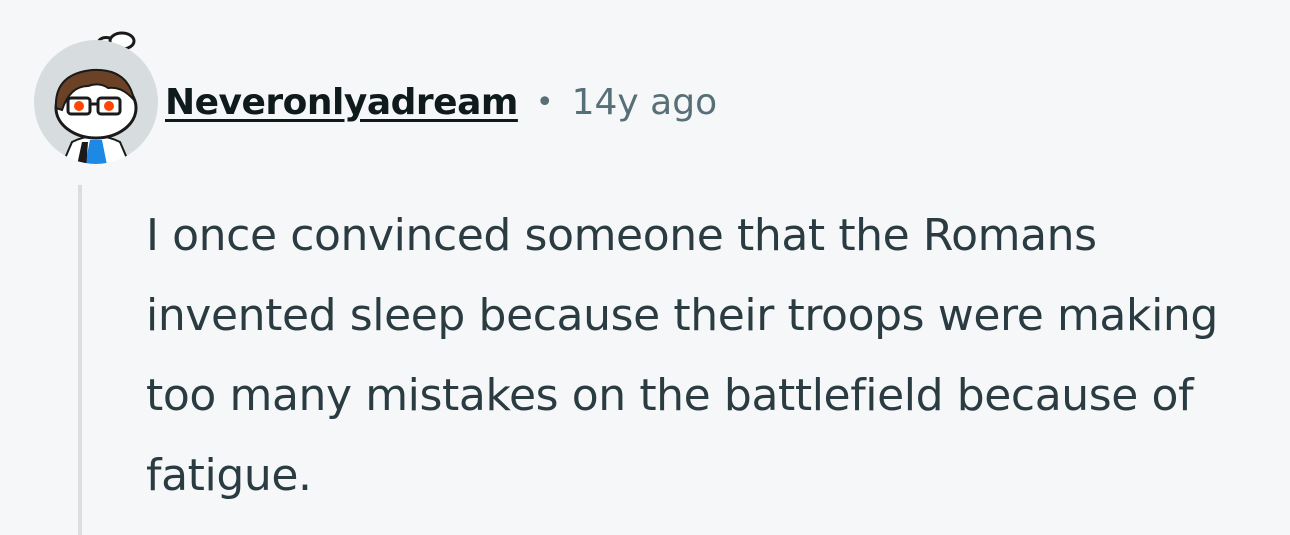 The image size is (1290, 535). I want to click on avatar, so click(96, 97).